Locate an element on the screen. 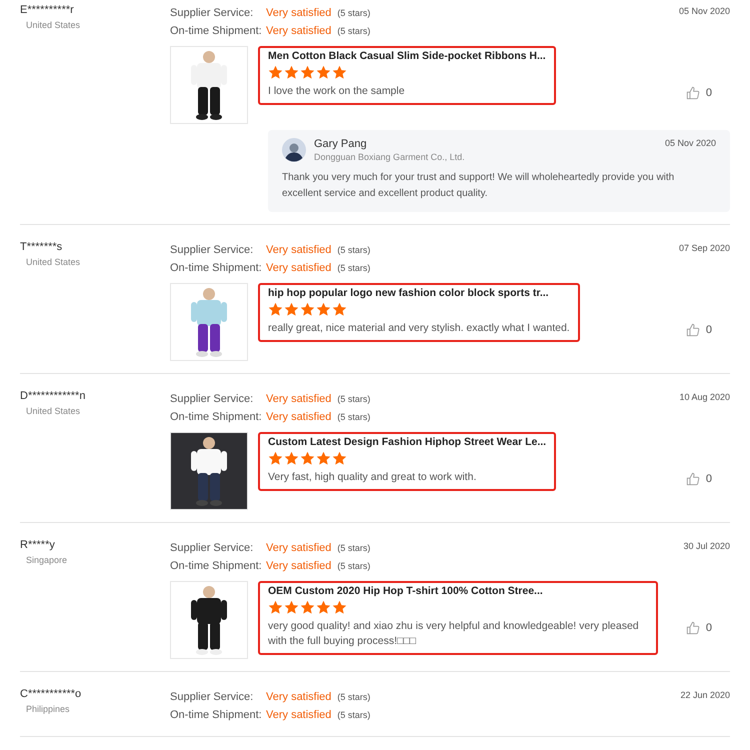  reply-date: 05 Nov 2020 is located at coordinates (690, 143).